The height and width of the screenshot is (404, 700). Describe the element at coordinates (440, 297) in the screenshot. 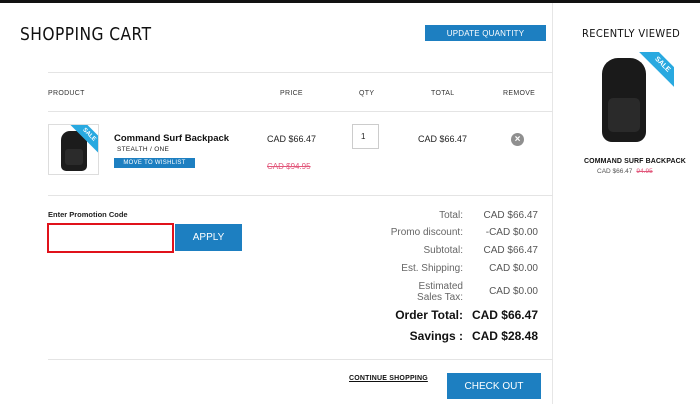

I see `summary-tax-label-2: Sales Tax:` at that location.